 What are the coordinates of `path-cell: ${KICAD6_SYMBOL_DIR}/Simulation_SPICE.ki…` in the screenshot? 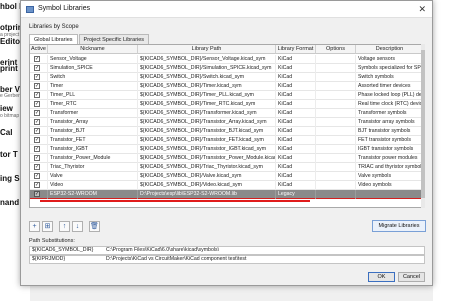 It's located at (207, 68).